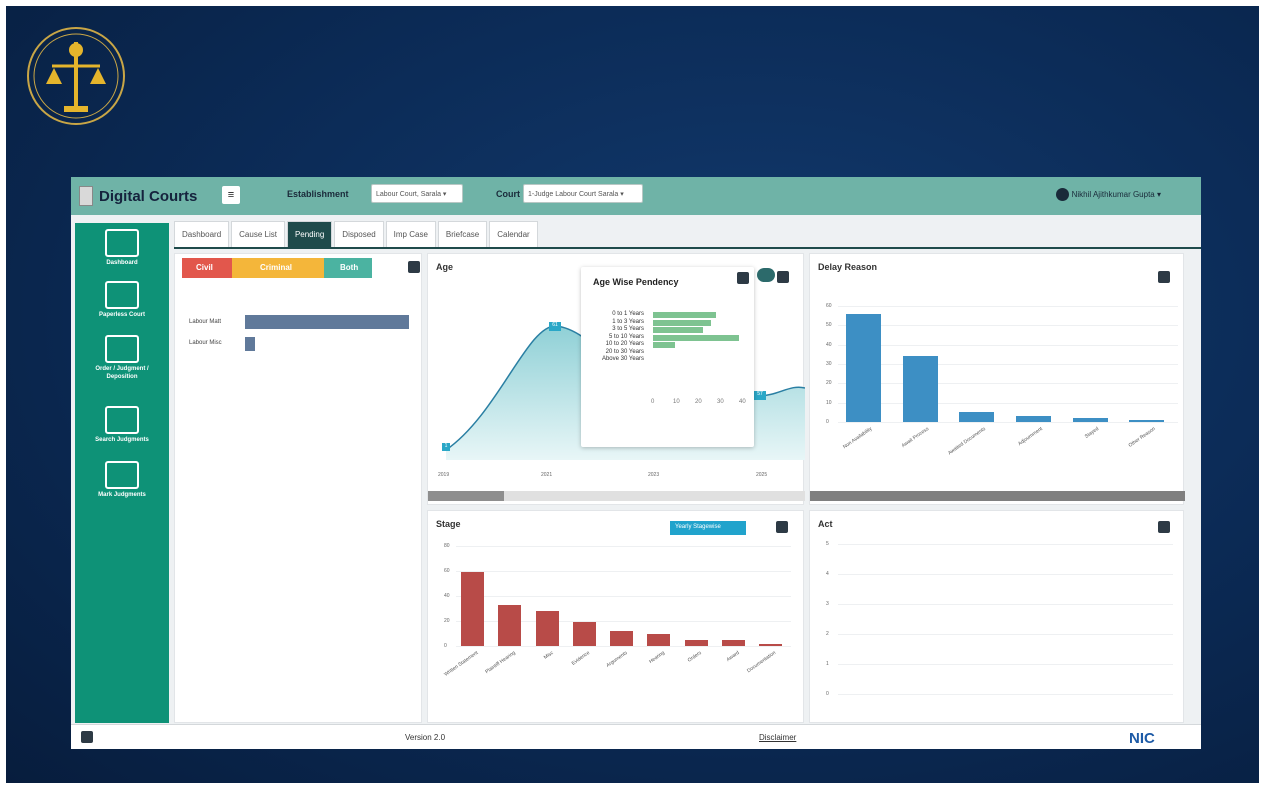  Describe the element at coordinates (466, 496) in the screenshot. I see `age-scrollbar-thumb` at that location.